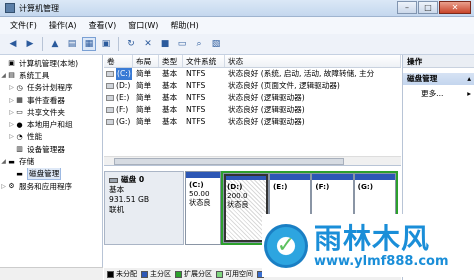 Image resolution: width=474 pixels, height=280 pixels. I want to click on forward-icon: ▶, so click(30, 44).